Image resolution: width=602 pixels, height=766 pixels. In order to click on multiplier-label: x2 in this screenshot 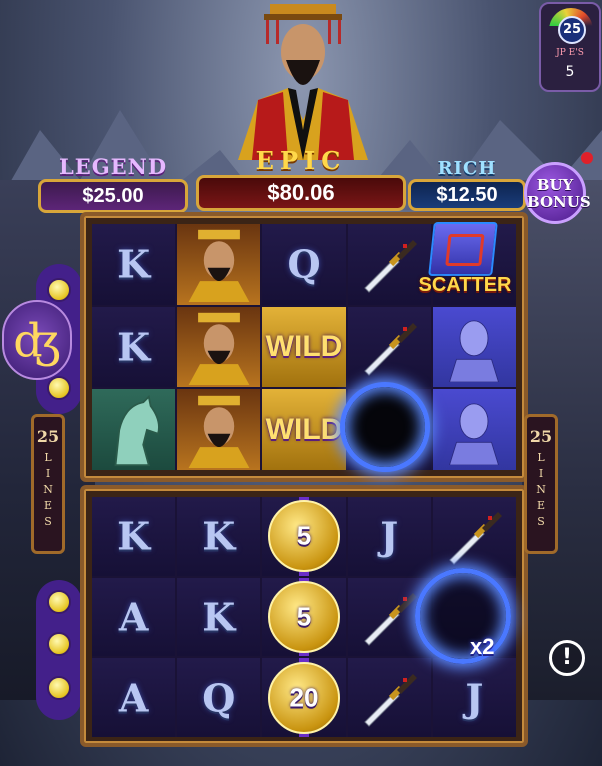, I will do `click(482, 646)`.